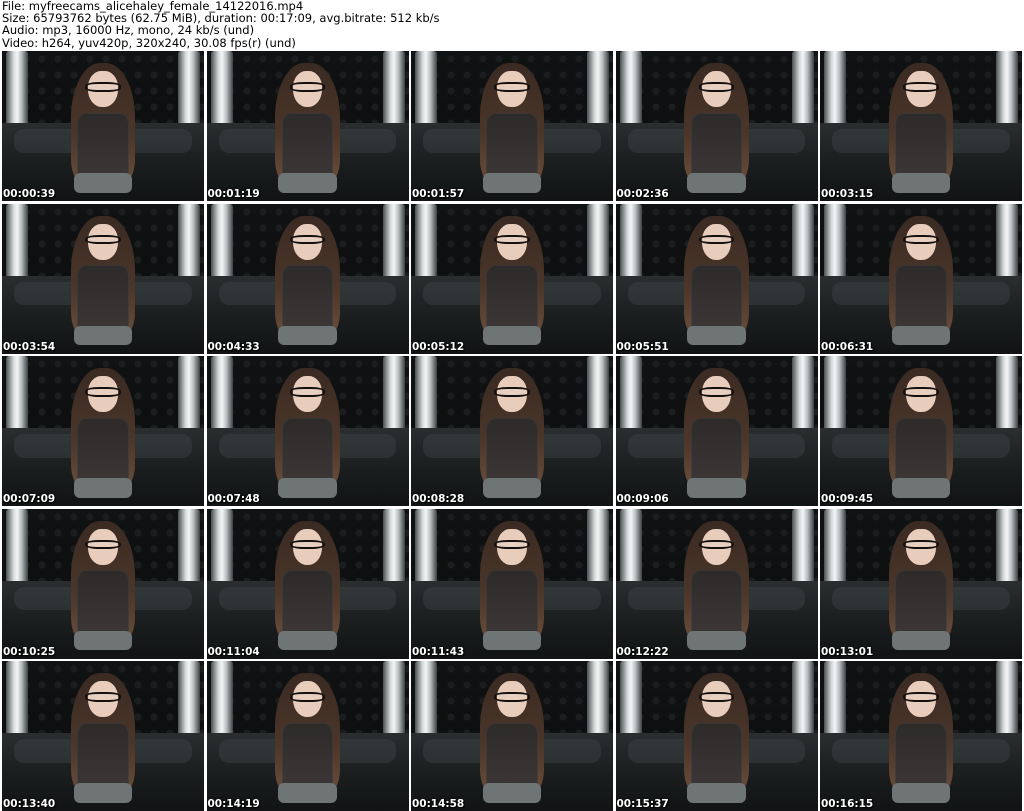 Image resolution: width=1024 pixels, height=811 pixels. Describe the element at coordinates (29, 194) in the screenshot. I see `frame-timestamp: 00:00:39` at that location.